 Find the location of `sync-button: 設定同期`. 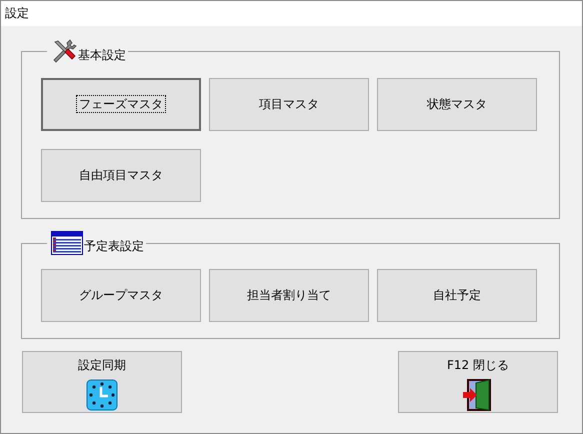

sync-button: 設定同期 is located at coordinates (102, 382).